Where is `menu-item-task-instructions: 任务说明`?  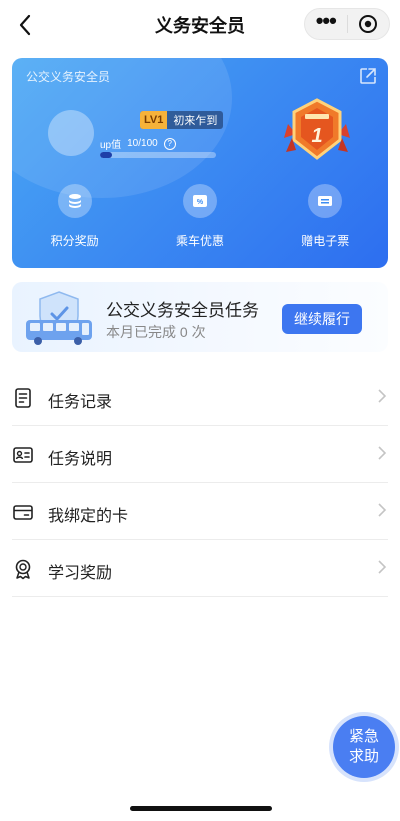
menu-item-task-instructions: 任务说明 is located at coordinates (200, 454).